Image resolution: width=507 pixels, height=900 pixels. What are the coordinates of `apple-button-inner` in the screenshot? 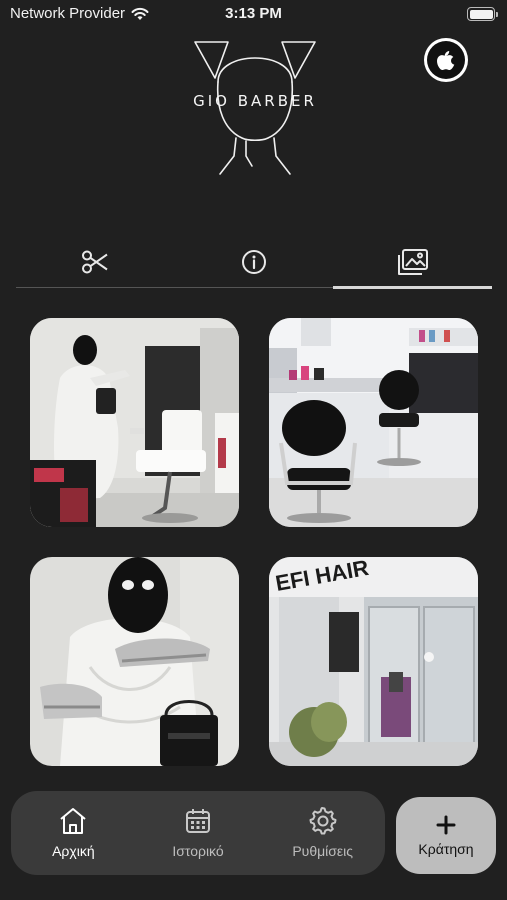 It's located at (446, 60).